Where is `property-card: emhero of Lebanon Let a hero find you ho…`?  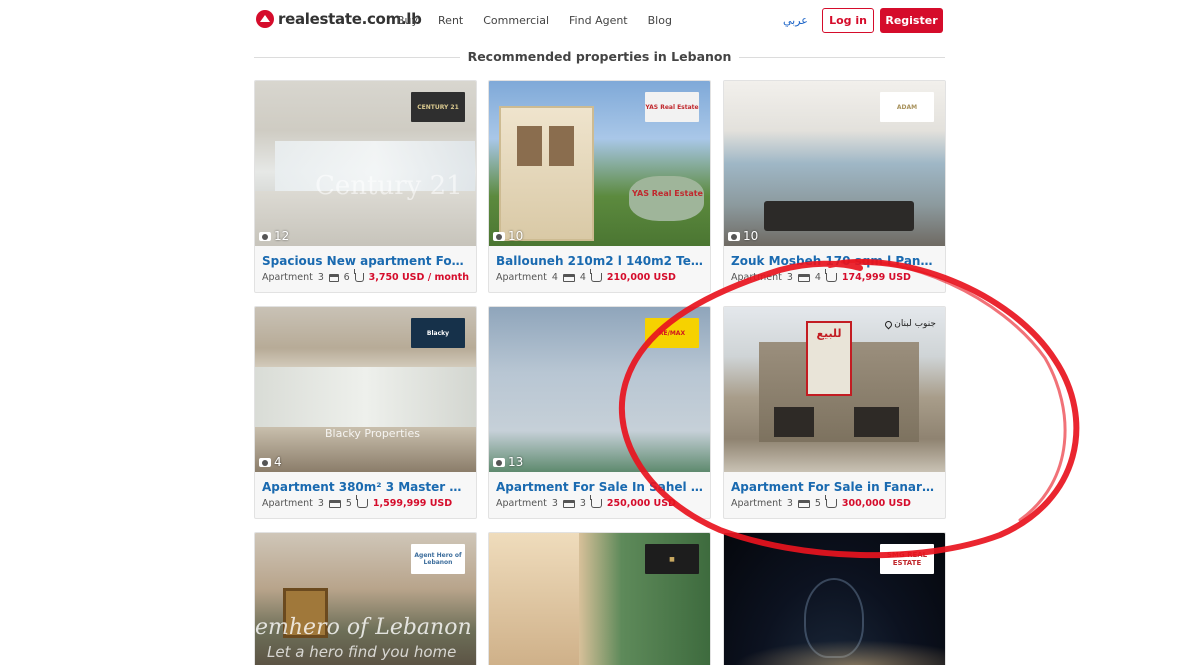 property-card: emhero of Lebanon Let a hero find you ho… is located at coordinates (365, 598).